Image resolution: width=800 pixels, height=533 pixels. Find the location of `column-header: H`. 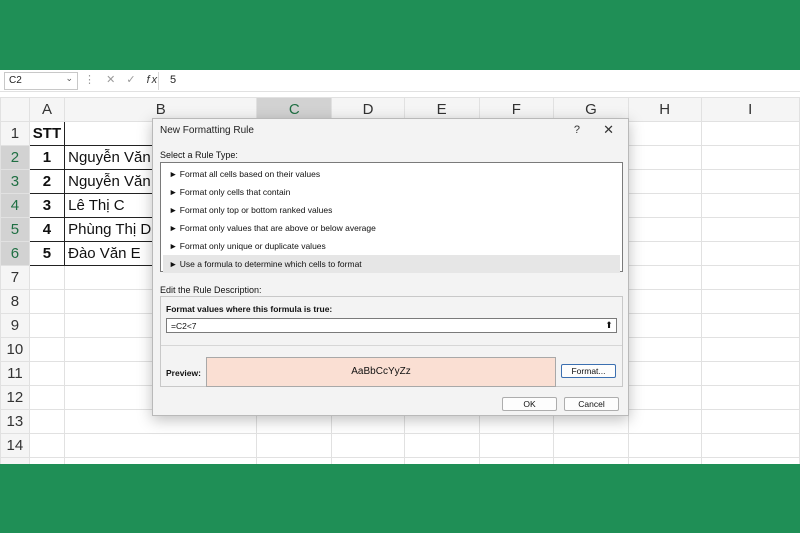

column-header: H is located at coordinates (664, 109).